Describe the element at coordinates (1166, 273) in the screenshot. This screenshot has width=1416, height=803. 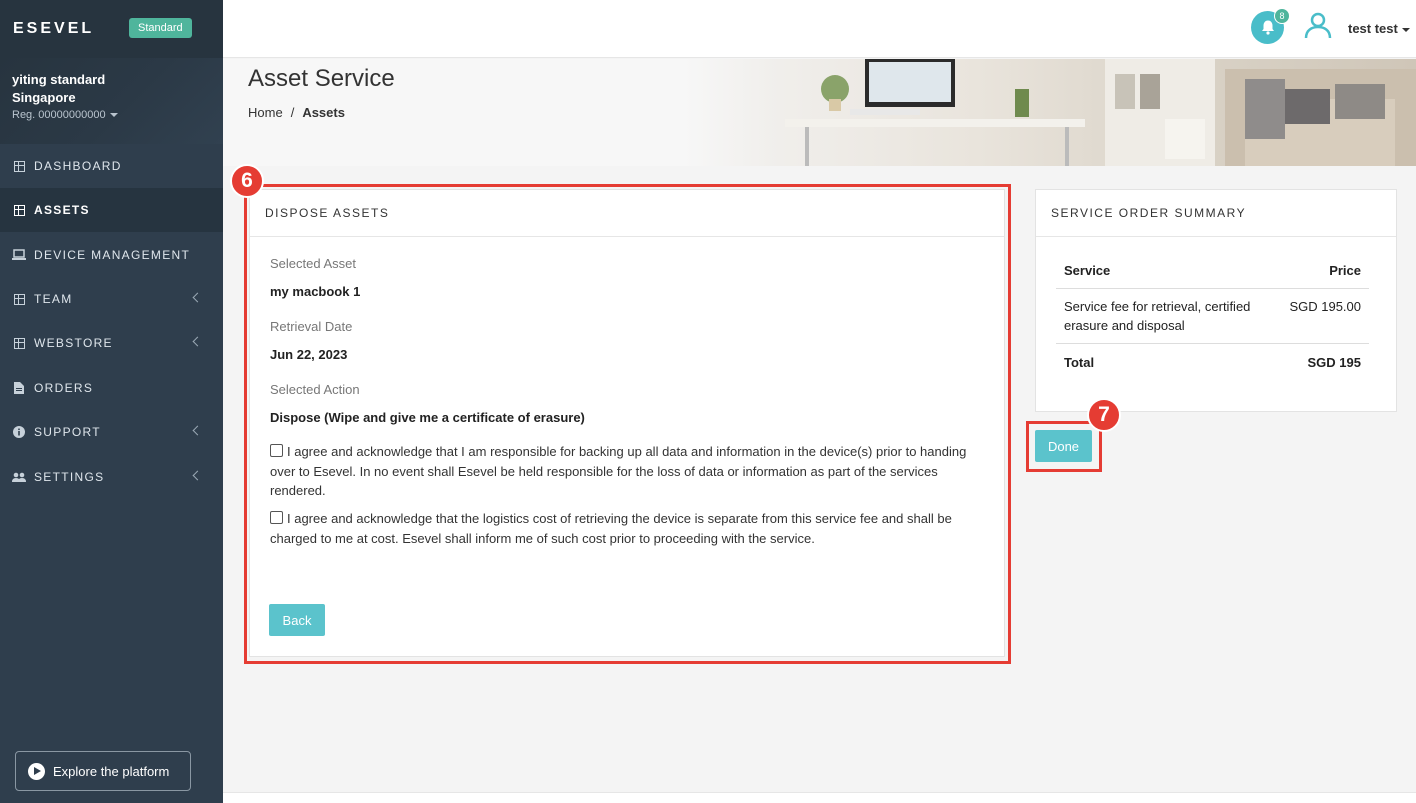
I see `column-header-service: Service` at that location.